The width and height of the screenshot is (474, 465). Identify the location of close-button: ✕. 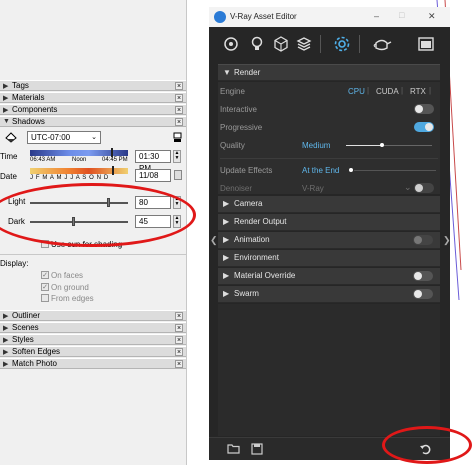
(432, 16).